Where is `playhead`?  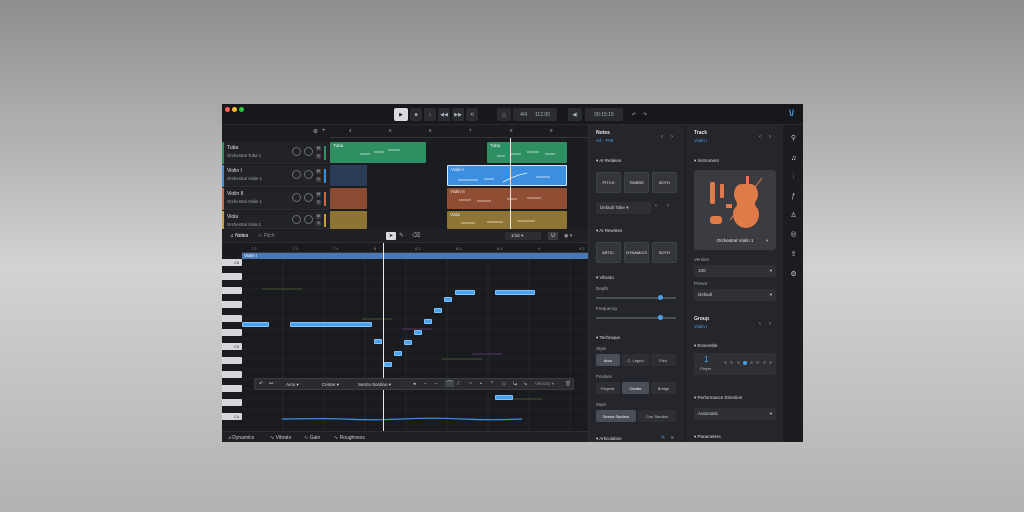 playhead is located at coordinates (510, 183).